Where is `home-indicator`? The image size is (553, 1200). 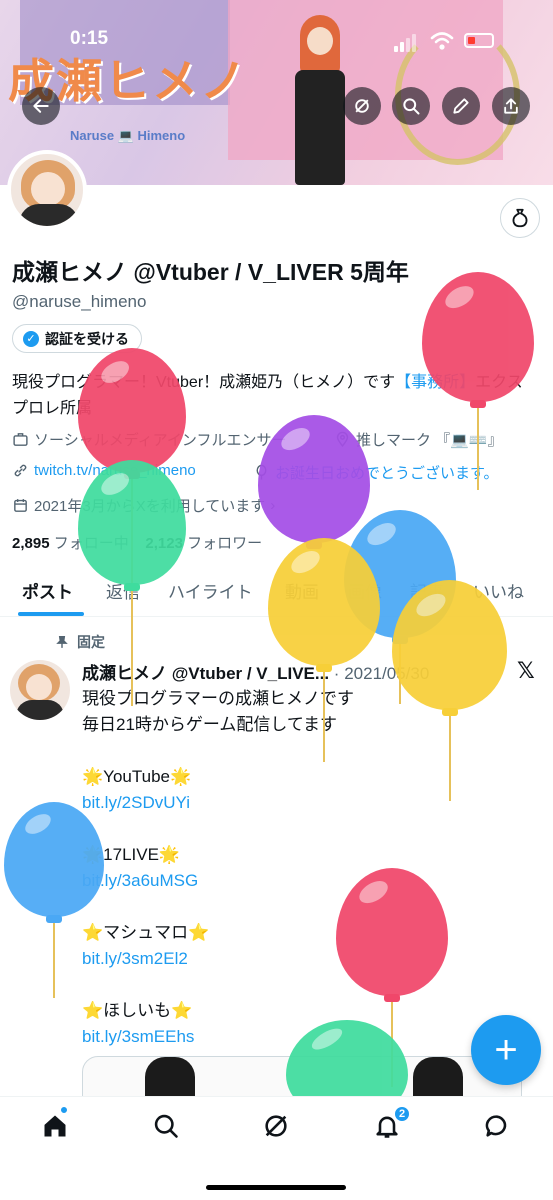 home-indicator is located at coordinates (276, 1187).